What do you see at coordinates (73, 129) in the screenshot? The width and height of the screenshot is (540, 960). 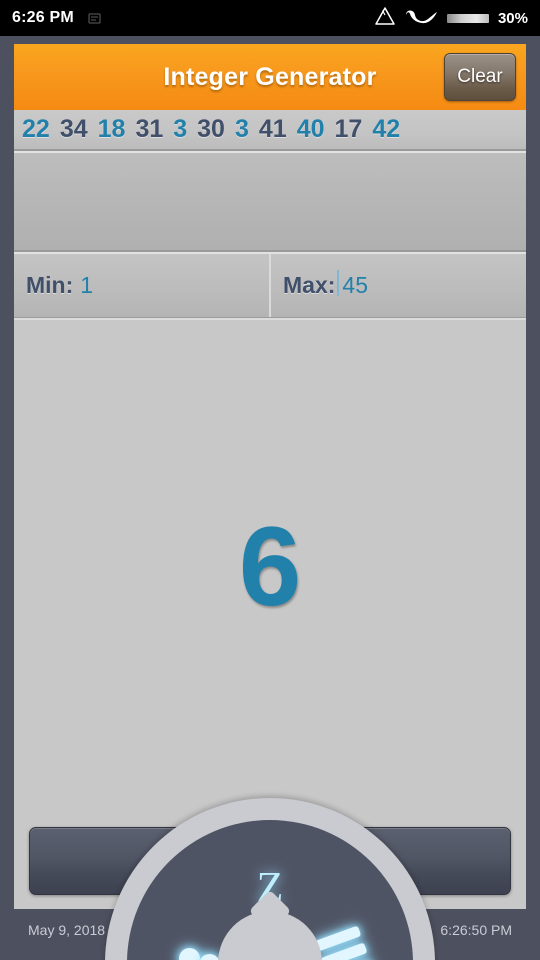 I see `history-item: 34` at bounding box center [73, 129].